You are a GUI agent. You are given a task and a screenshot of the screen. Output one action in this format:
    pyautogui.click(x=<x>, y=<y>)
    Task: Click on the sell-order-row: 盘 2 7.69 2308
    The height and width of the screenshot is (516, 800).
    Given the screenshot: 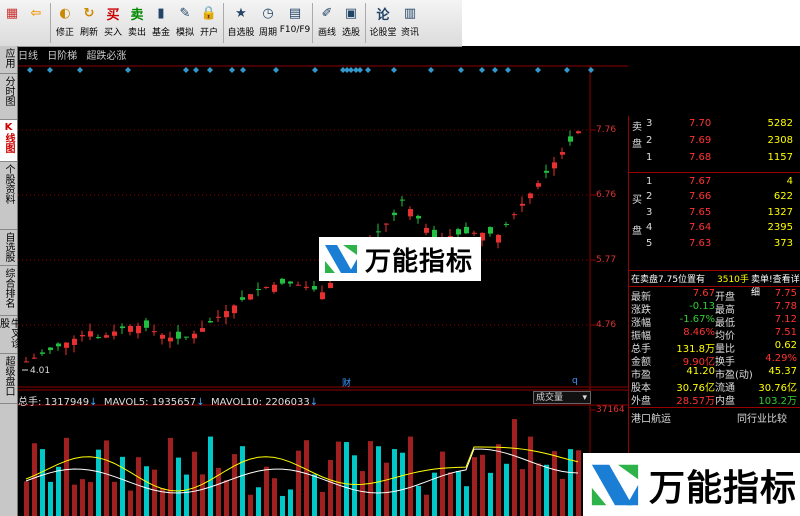 What is the action you would take?
    pyautogui.click(x=714, y=141)
    